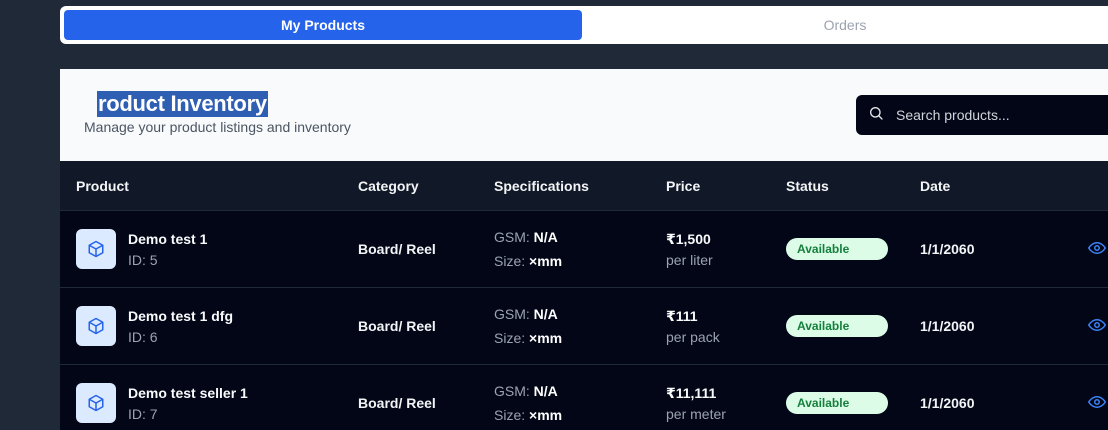  Describe the element at coordinates (388, 186) in the screenshot. I see `column-header-category: Category` at that location.